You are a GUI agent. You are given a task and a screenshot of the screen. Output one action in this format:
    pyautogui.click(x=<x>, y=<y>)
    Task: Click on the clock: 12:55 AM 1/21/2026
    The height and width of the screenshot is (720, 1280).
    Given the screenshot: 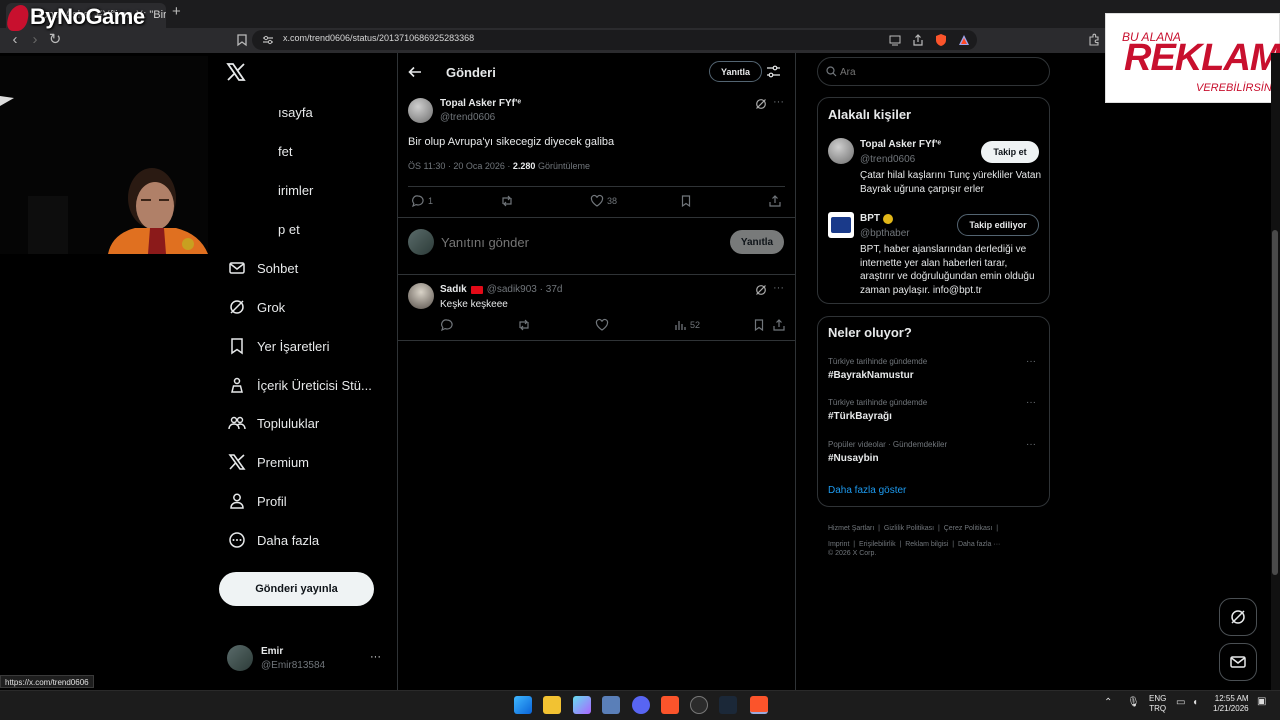 What is the action you would take?
    pyautogui.click(x=1231, y=704)
    